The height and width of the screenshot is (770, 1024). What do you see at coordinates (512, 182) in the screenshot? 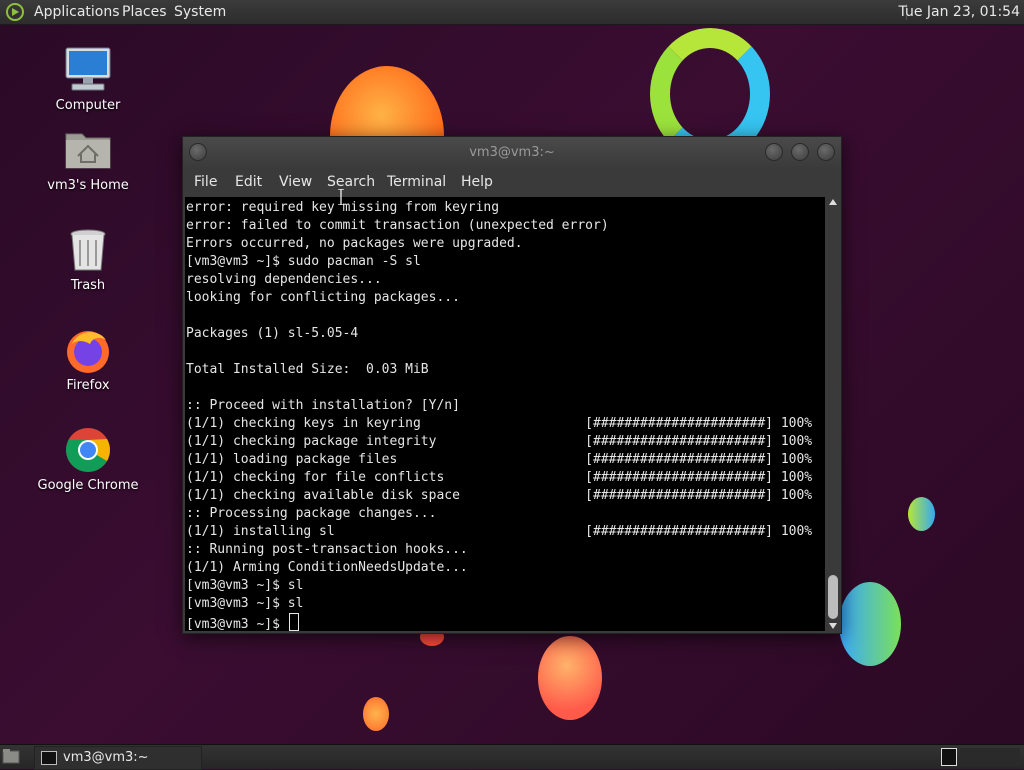
I see `terminal-menubar: File Edit View Search Terminal Help` at bounding box center [512, 182].